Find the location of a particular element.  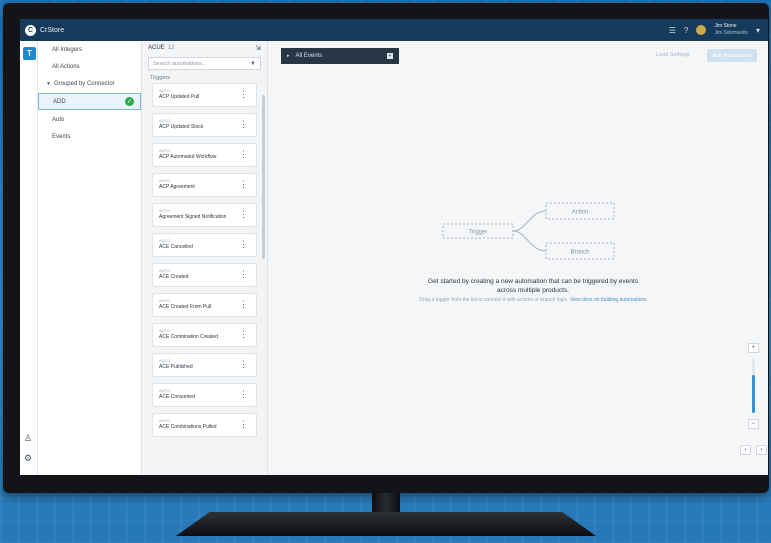

docs-link: View docs on building automations is located at coordinates (608, 300).